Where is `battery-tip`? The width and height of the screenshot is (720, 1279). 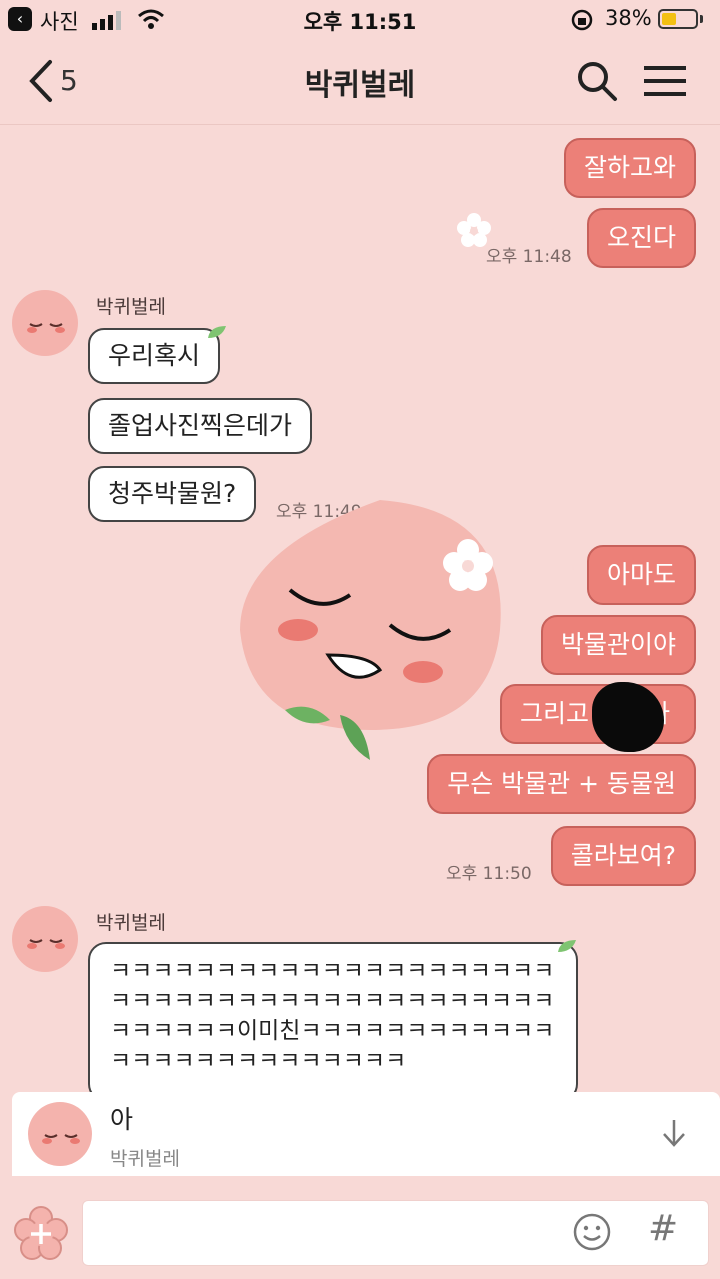 battery-tip is located at coordinates (701, 19).